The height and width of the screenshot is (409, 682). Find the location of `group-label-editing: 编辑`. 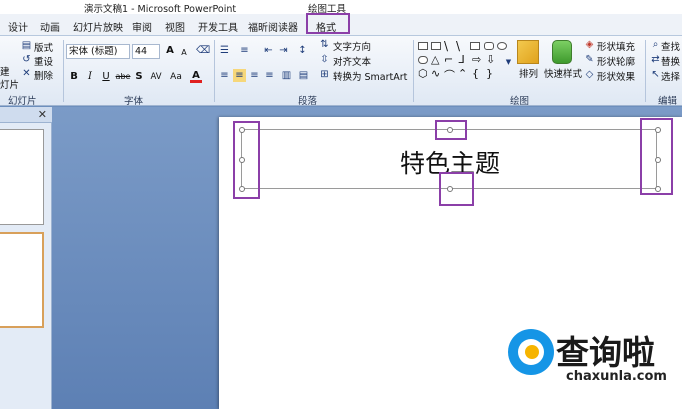

group-label-editing: 编辑 is located at coordinates (668, 101).